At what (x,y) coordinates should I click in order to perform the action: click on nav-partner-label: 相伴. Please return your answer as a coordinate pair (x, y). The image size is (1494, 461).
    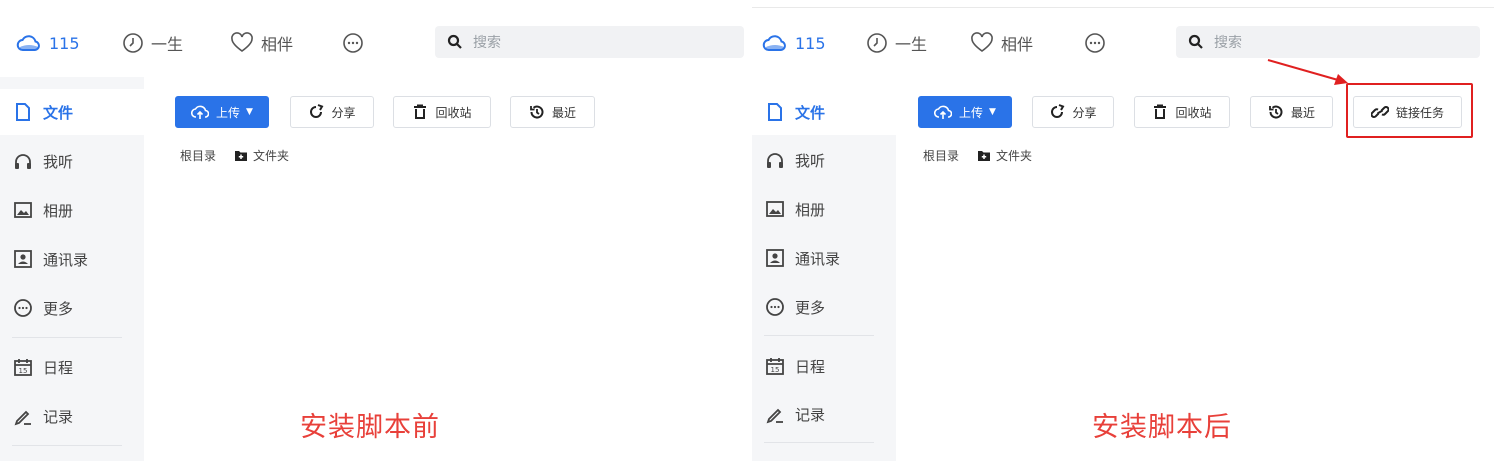
    Looking at the image, I should click on (277, 44).